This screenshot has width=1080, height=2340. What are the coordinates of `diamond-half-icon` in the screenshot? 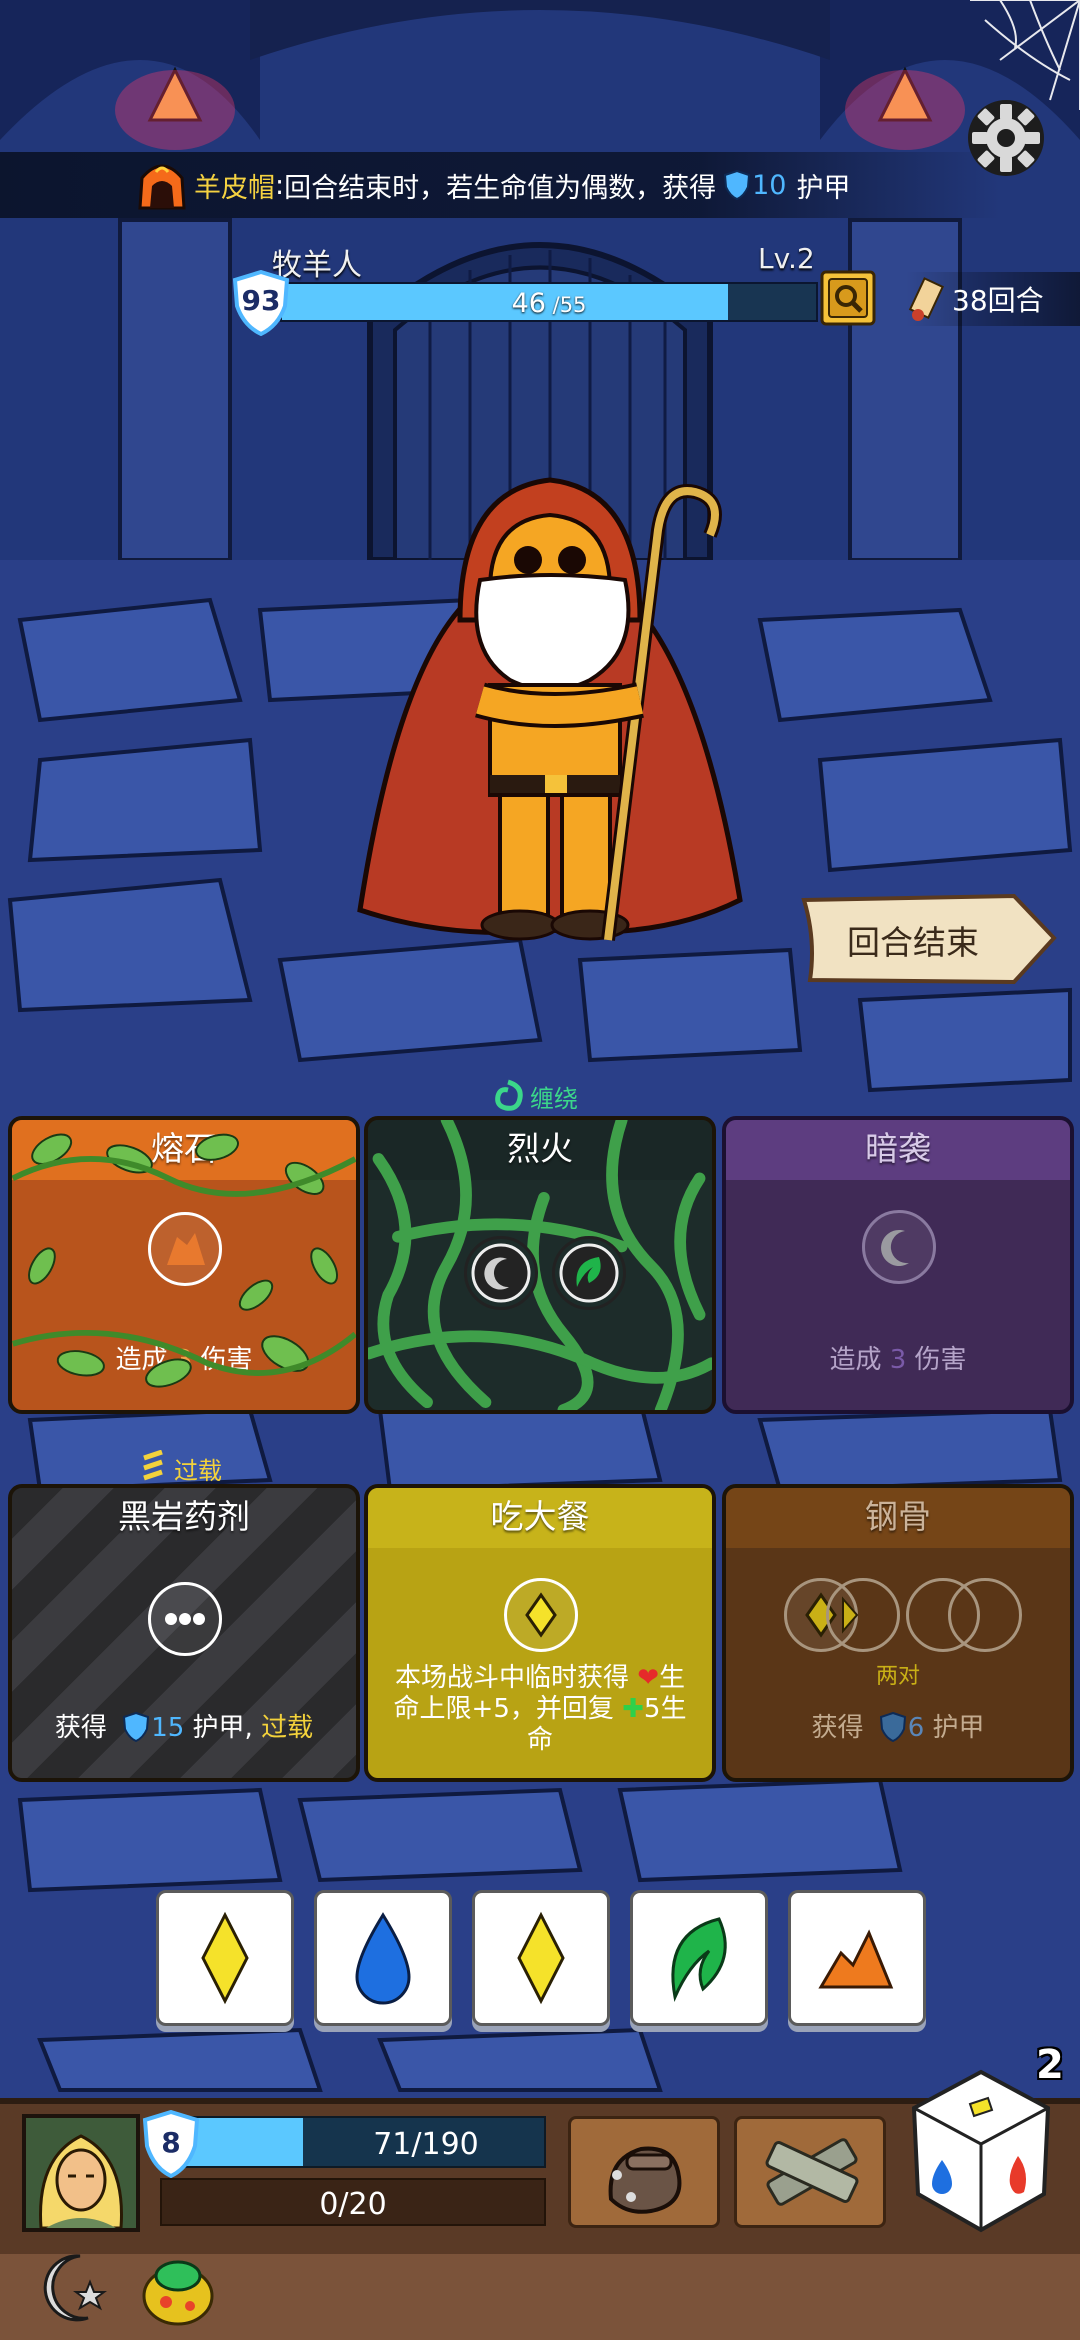 It's located at (850, 1615).